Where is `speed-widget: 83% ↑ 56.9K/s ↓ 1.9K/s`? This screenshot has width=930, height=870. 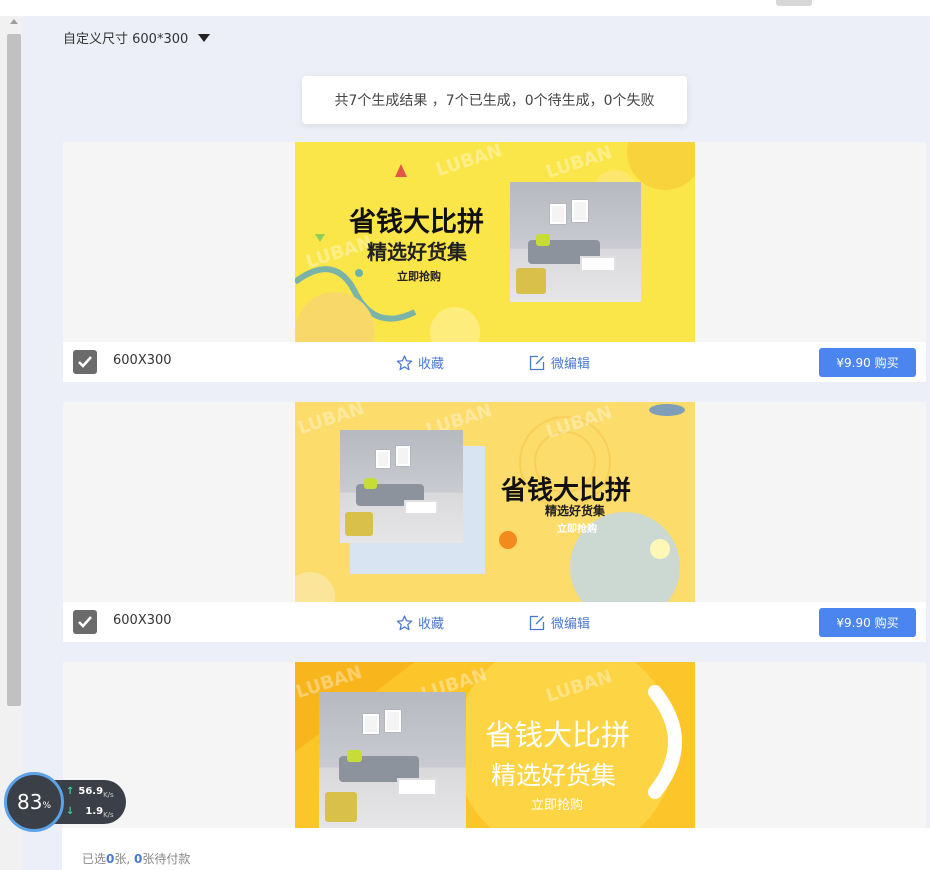
speed-widget: 83% ↑ 56.9K/s ↓ 1.9K/s is located at coordinates (65, 802).